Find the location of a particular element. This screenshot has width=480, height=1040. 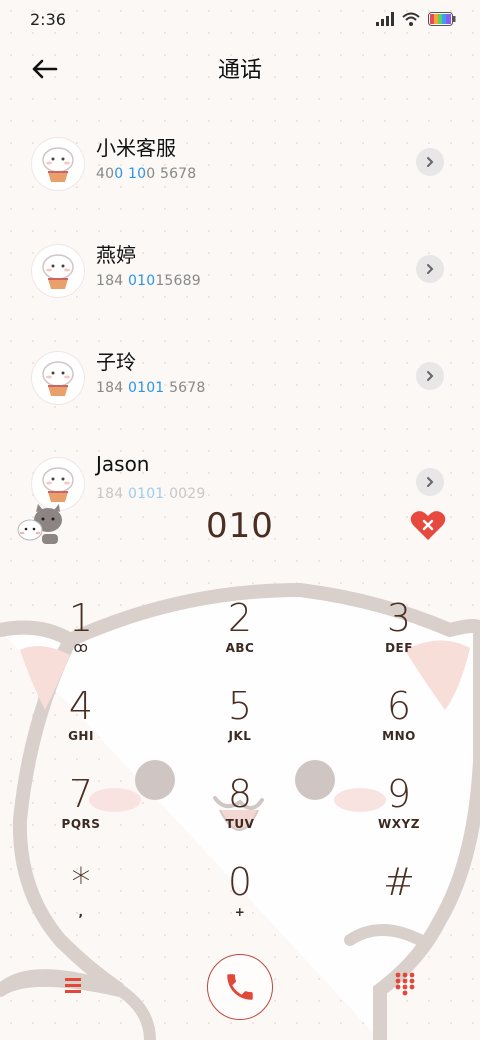

key-star: * , is located at coordinates (81, 900).